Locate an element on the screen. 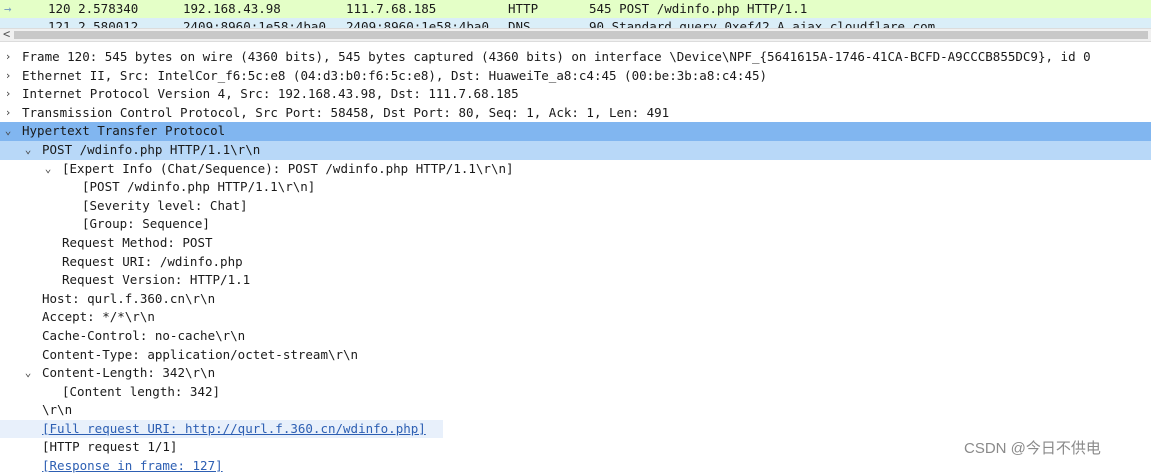 The height and width of the screenshot is (476, 1151). packet-protocol: HTTP is located at coordinates (523, 8).